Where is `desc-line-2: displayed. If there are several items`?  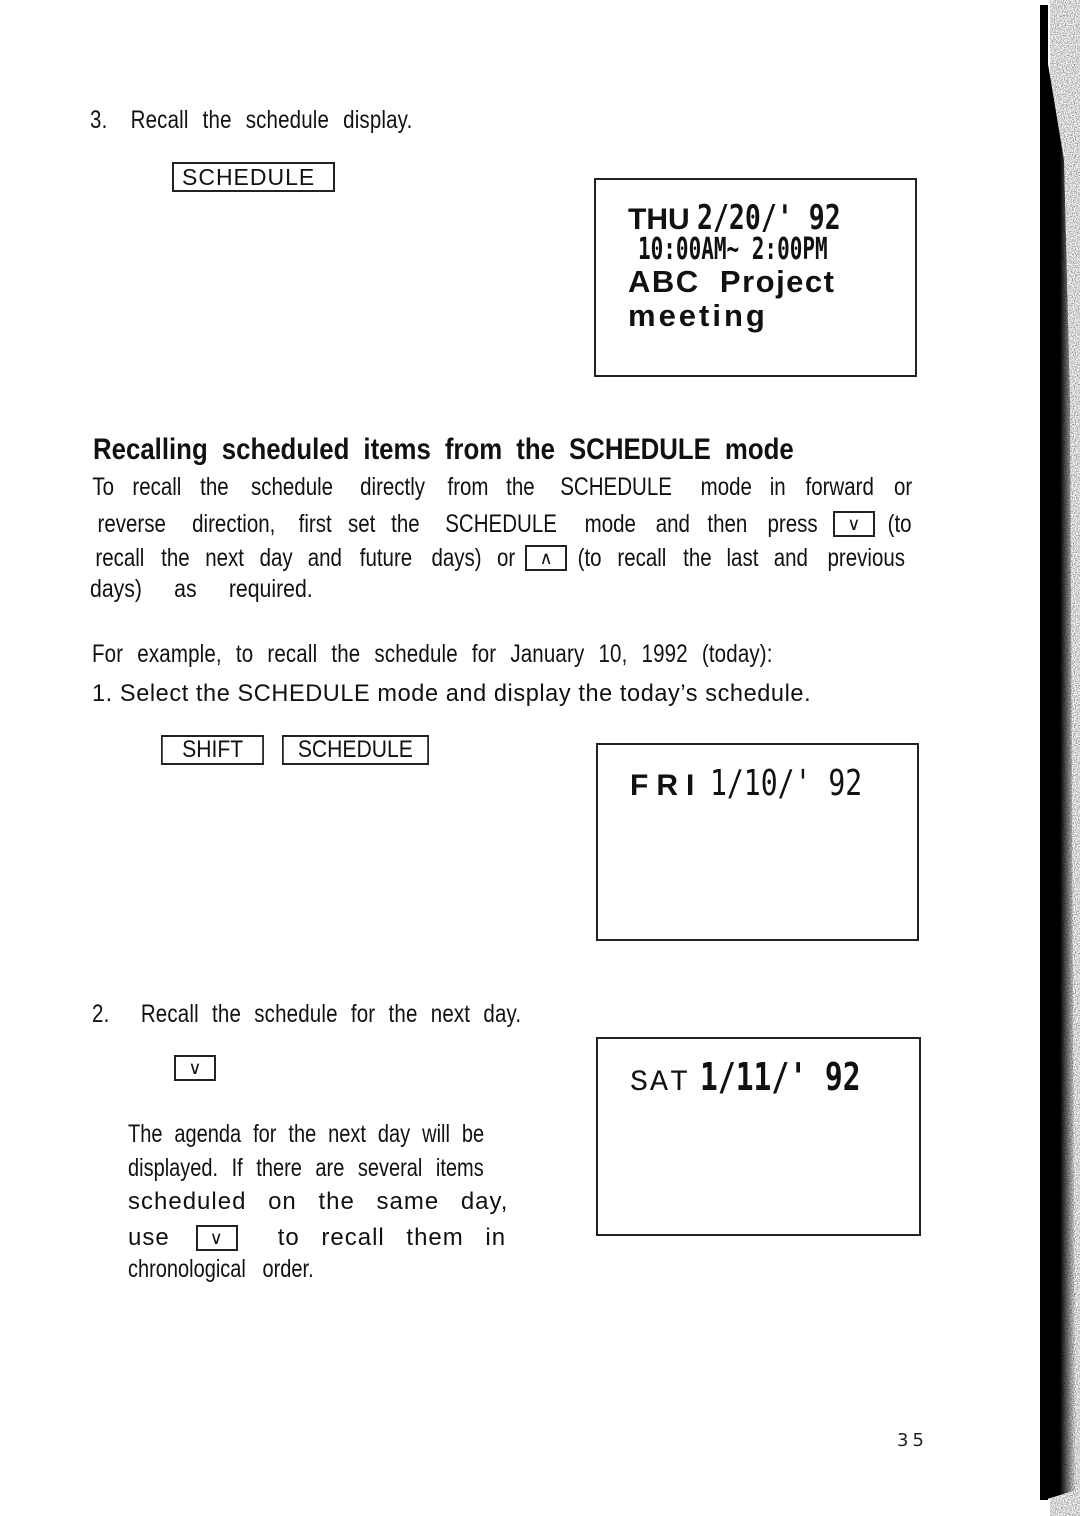
desc-line-2: displayed. If there are several items is located at coordinates (306, 1168).